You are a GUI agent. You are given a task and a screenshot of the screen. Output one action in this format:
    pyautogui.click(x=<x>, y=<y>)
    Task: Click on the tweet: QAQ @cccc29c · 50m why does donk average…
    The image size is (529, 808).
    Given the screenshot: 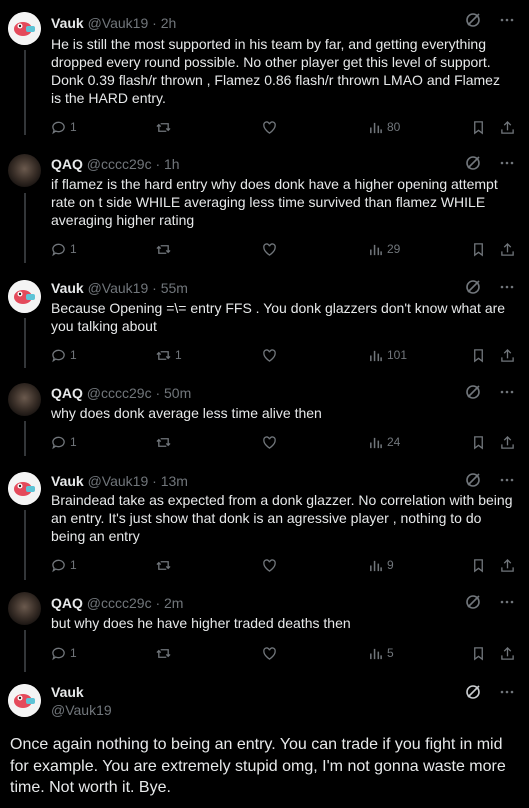 What is the action you would take?
    pyautogui.click(x=264, y=416)
    